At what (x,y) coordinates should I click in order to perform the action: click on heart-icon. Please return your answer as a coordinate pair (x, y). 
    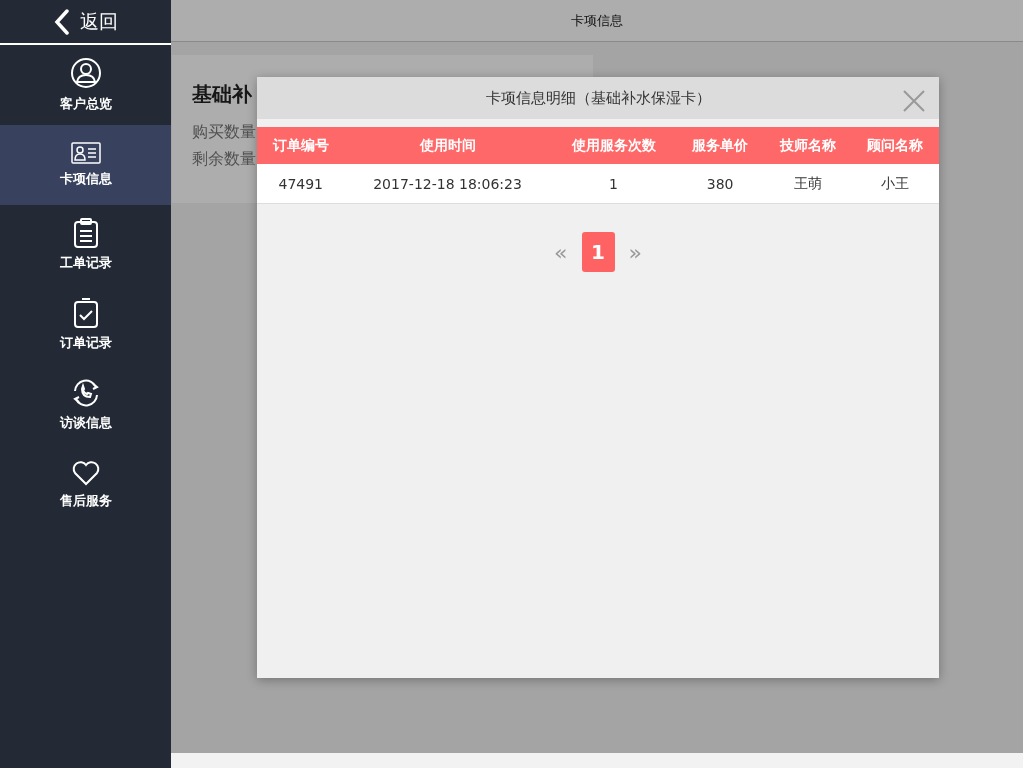
    Looking at the image, I should click on (85, 473).